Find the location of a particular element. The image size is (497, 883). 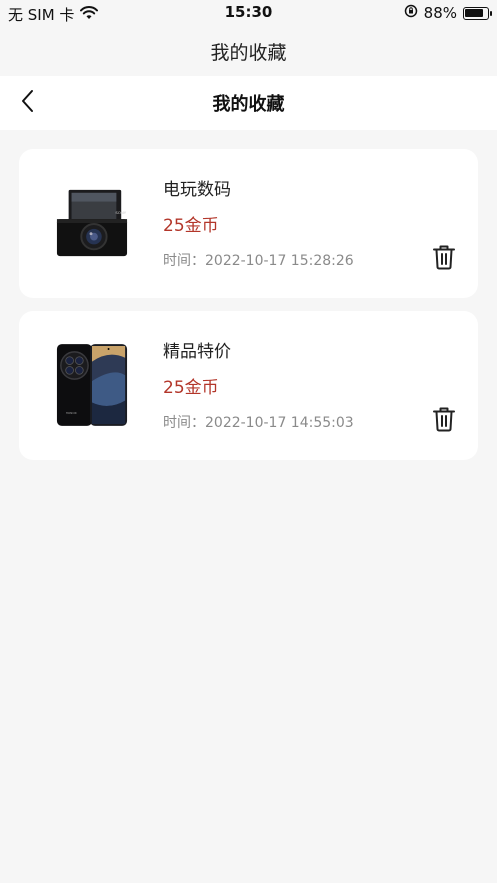

page-title: 我的收藏 is located at coordinates (248, 104).